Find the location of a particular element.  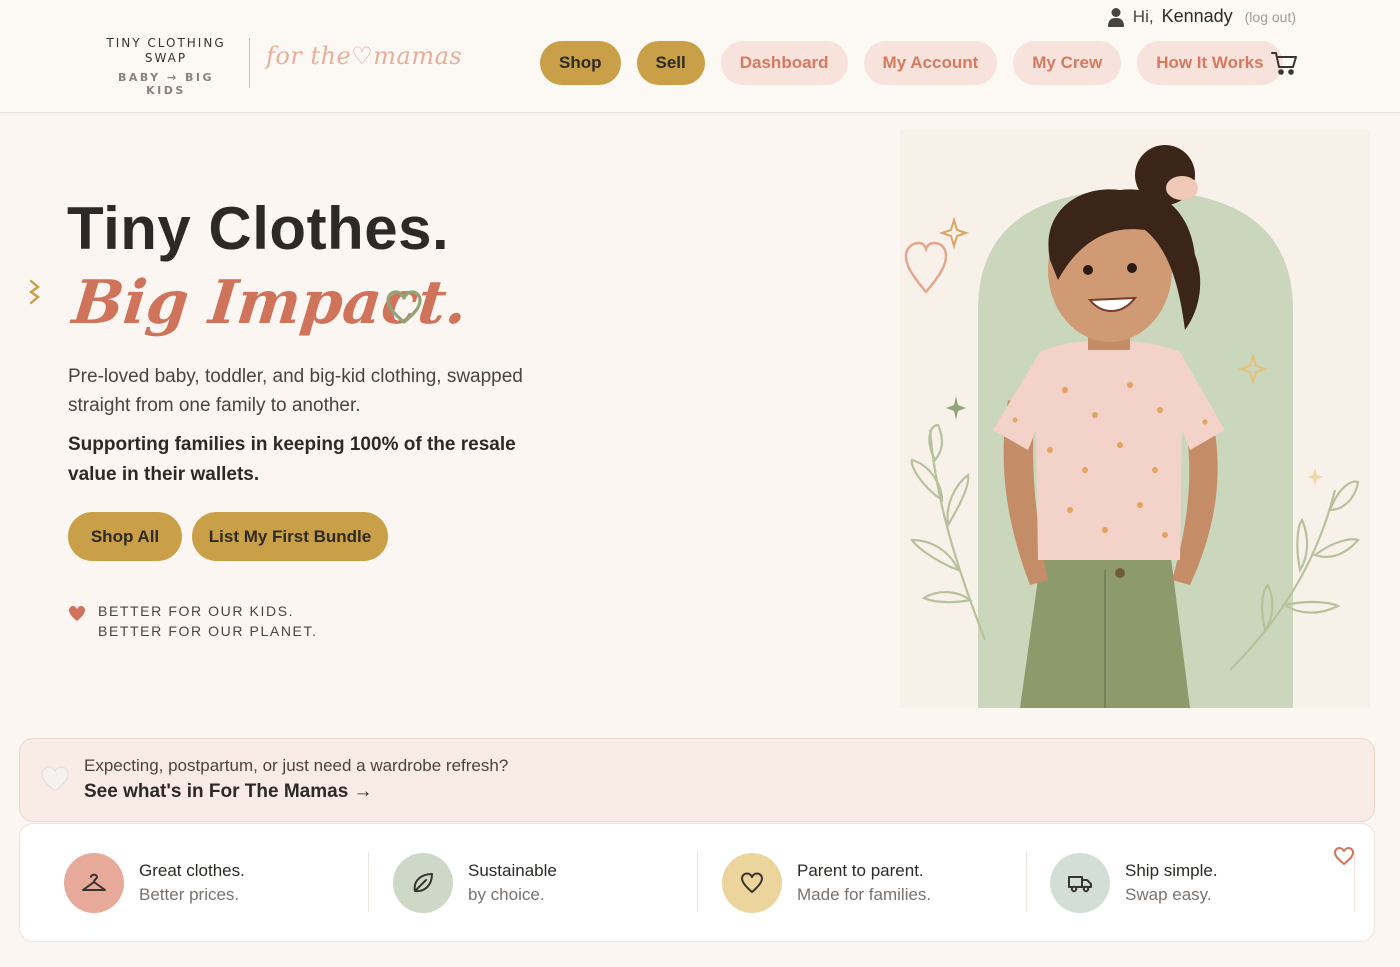

hanger-icon is located at coordinates (94, 882).